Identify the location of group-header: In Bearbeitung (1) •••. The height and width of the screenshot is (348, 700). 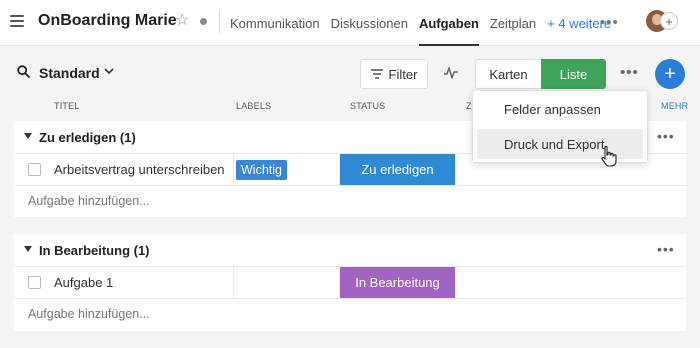
(350, 250).